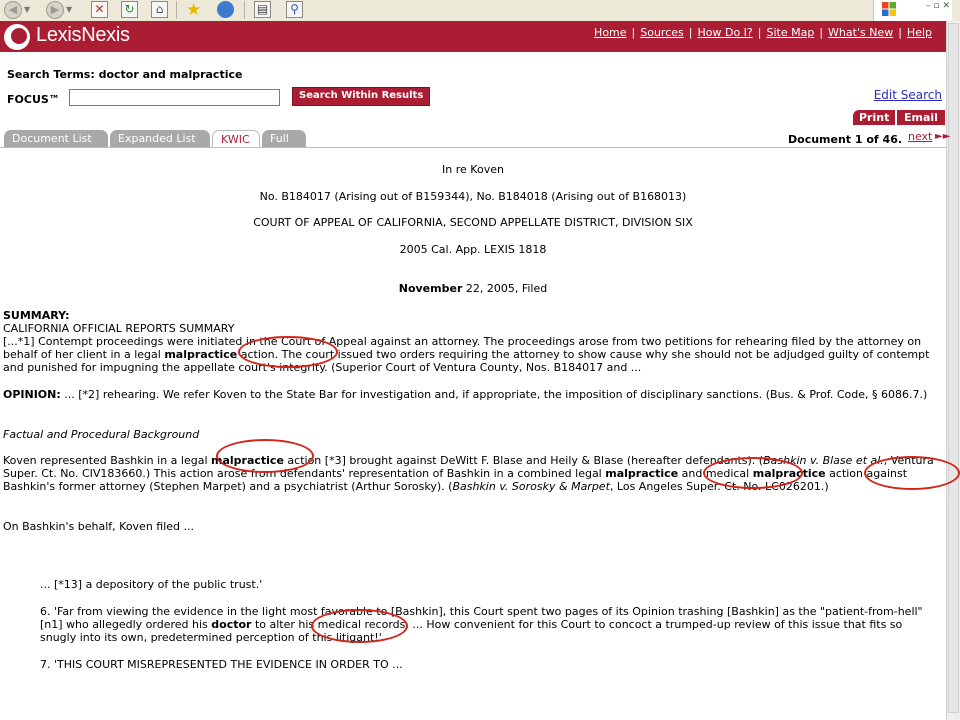  Describe the element at coordinates (262, 9) in the screenshot. I see `print-icon: ▤` at that location.